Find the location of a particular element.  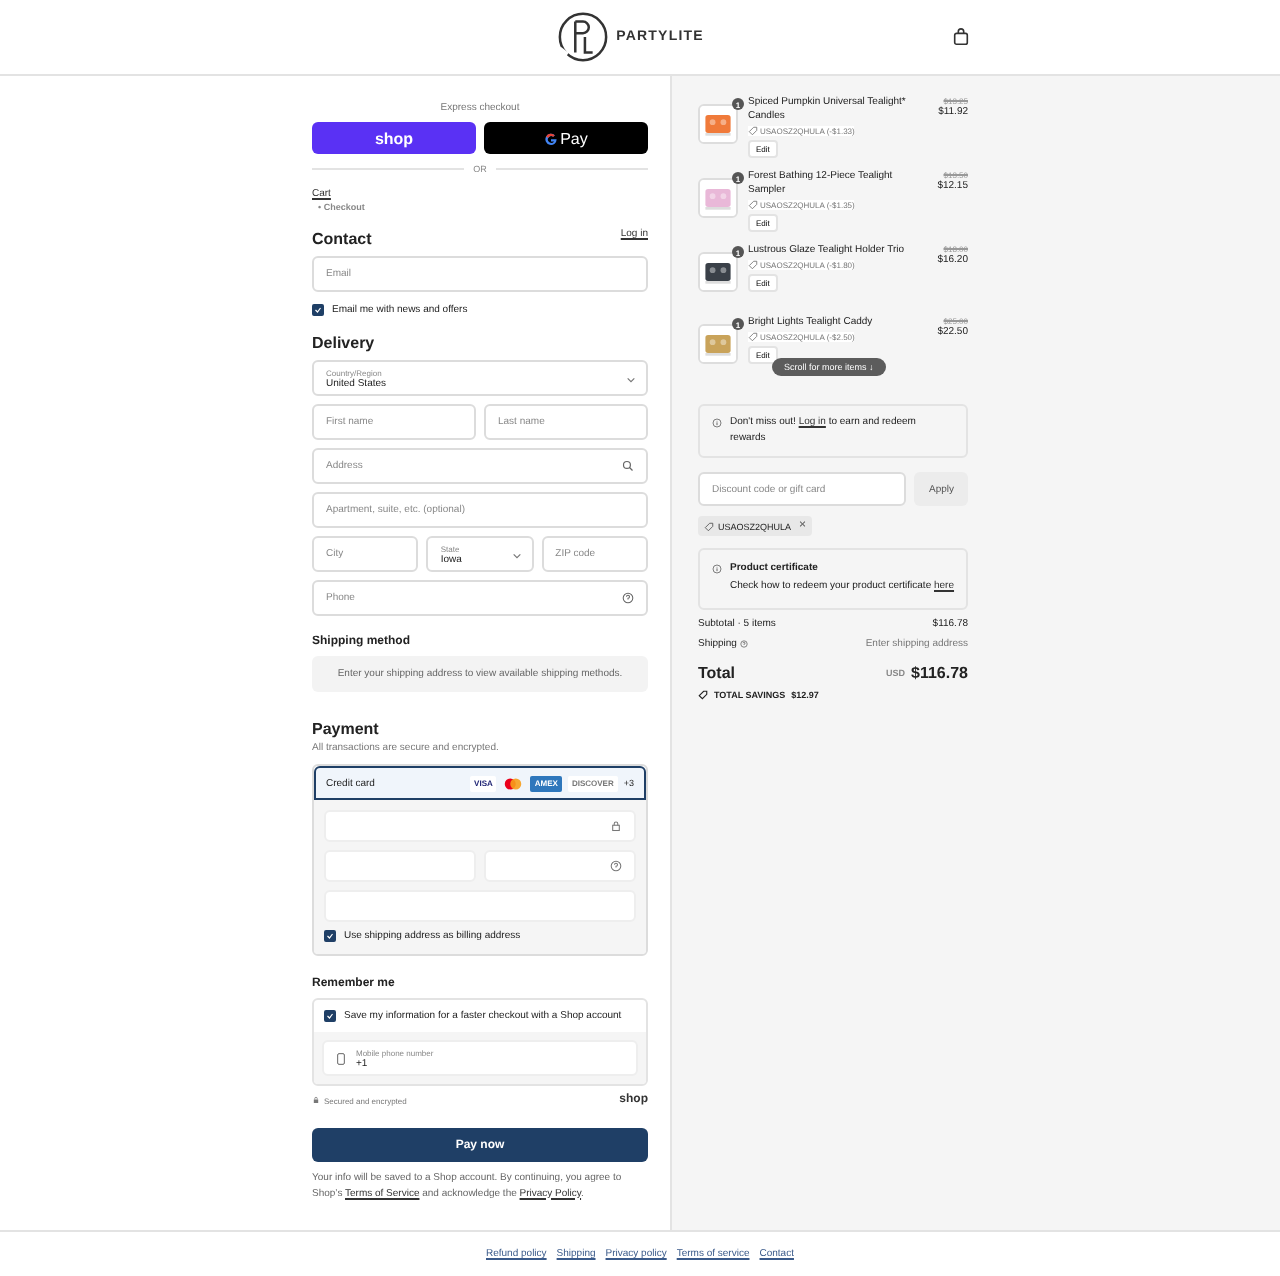

mastercard-icon is located at coordinates (513, 783).